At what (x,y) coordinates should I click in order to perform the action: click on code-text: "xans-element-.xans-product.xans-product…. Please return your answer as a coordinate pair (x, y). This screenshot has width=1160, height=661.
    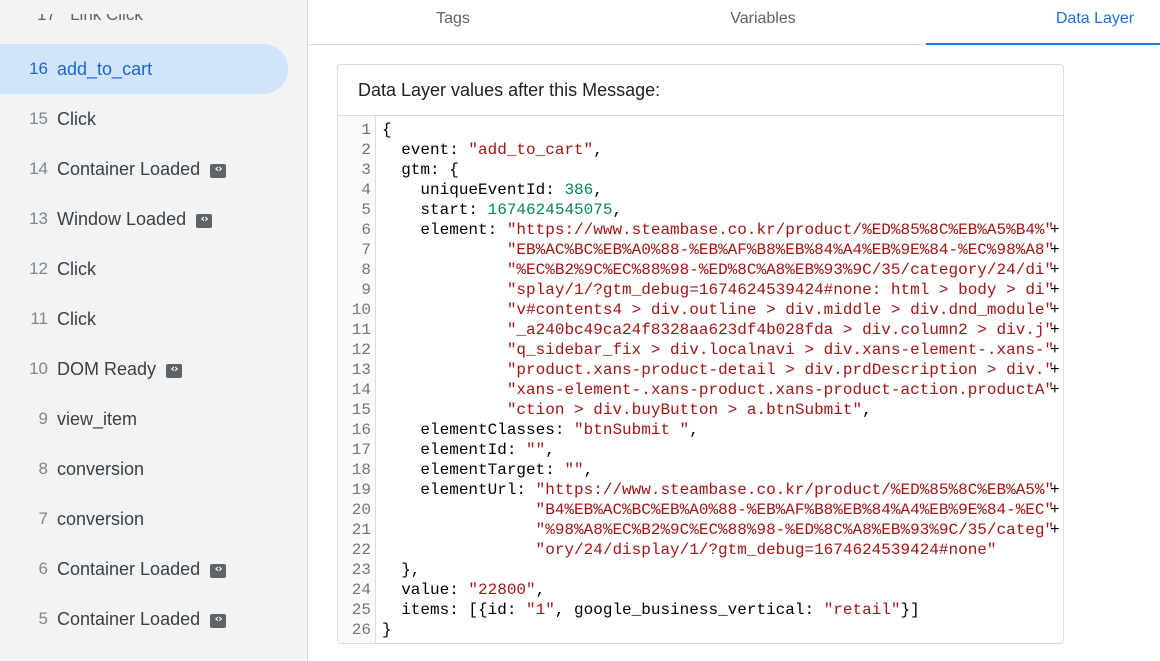
    Looking at the image, I should click on (718, 390).